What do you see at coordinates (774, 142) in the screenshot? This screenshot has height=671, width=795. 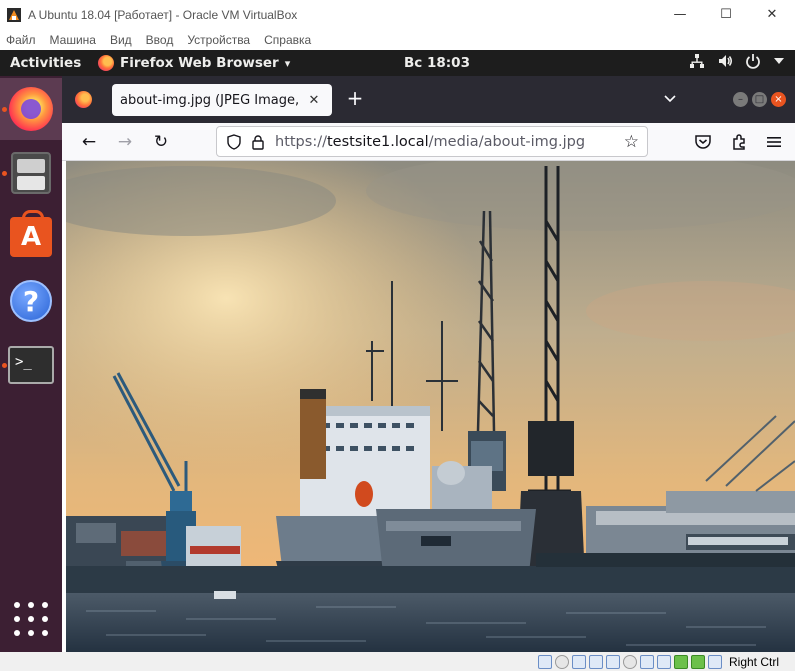 I see `menu-icon` at bounding box center [774, 142].